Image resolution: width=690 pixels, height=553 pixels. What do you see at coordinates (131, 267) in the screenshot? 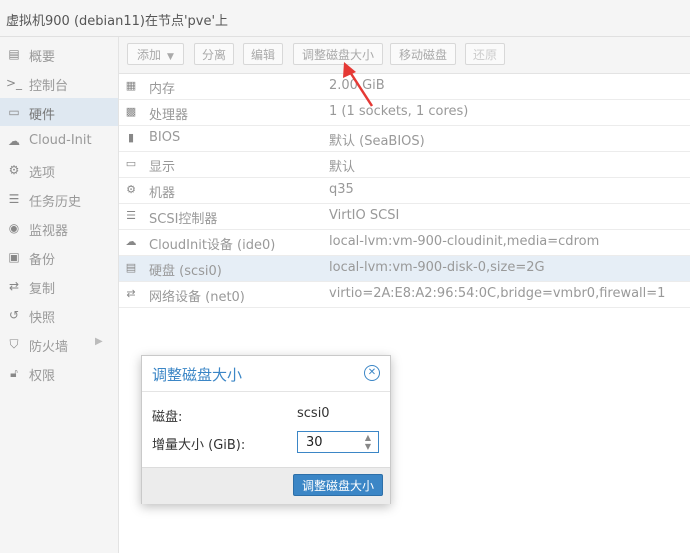
I see `hdd-icon: ▤` at bounding box center [131, 267].